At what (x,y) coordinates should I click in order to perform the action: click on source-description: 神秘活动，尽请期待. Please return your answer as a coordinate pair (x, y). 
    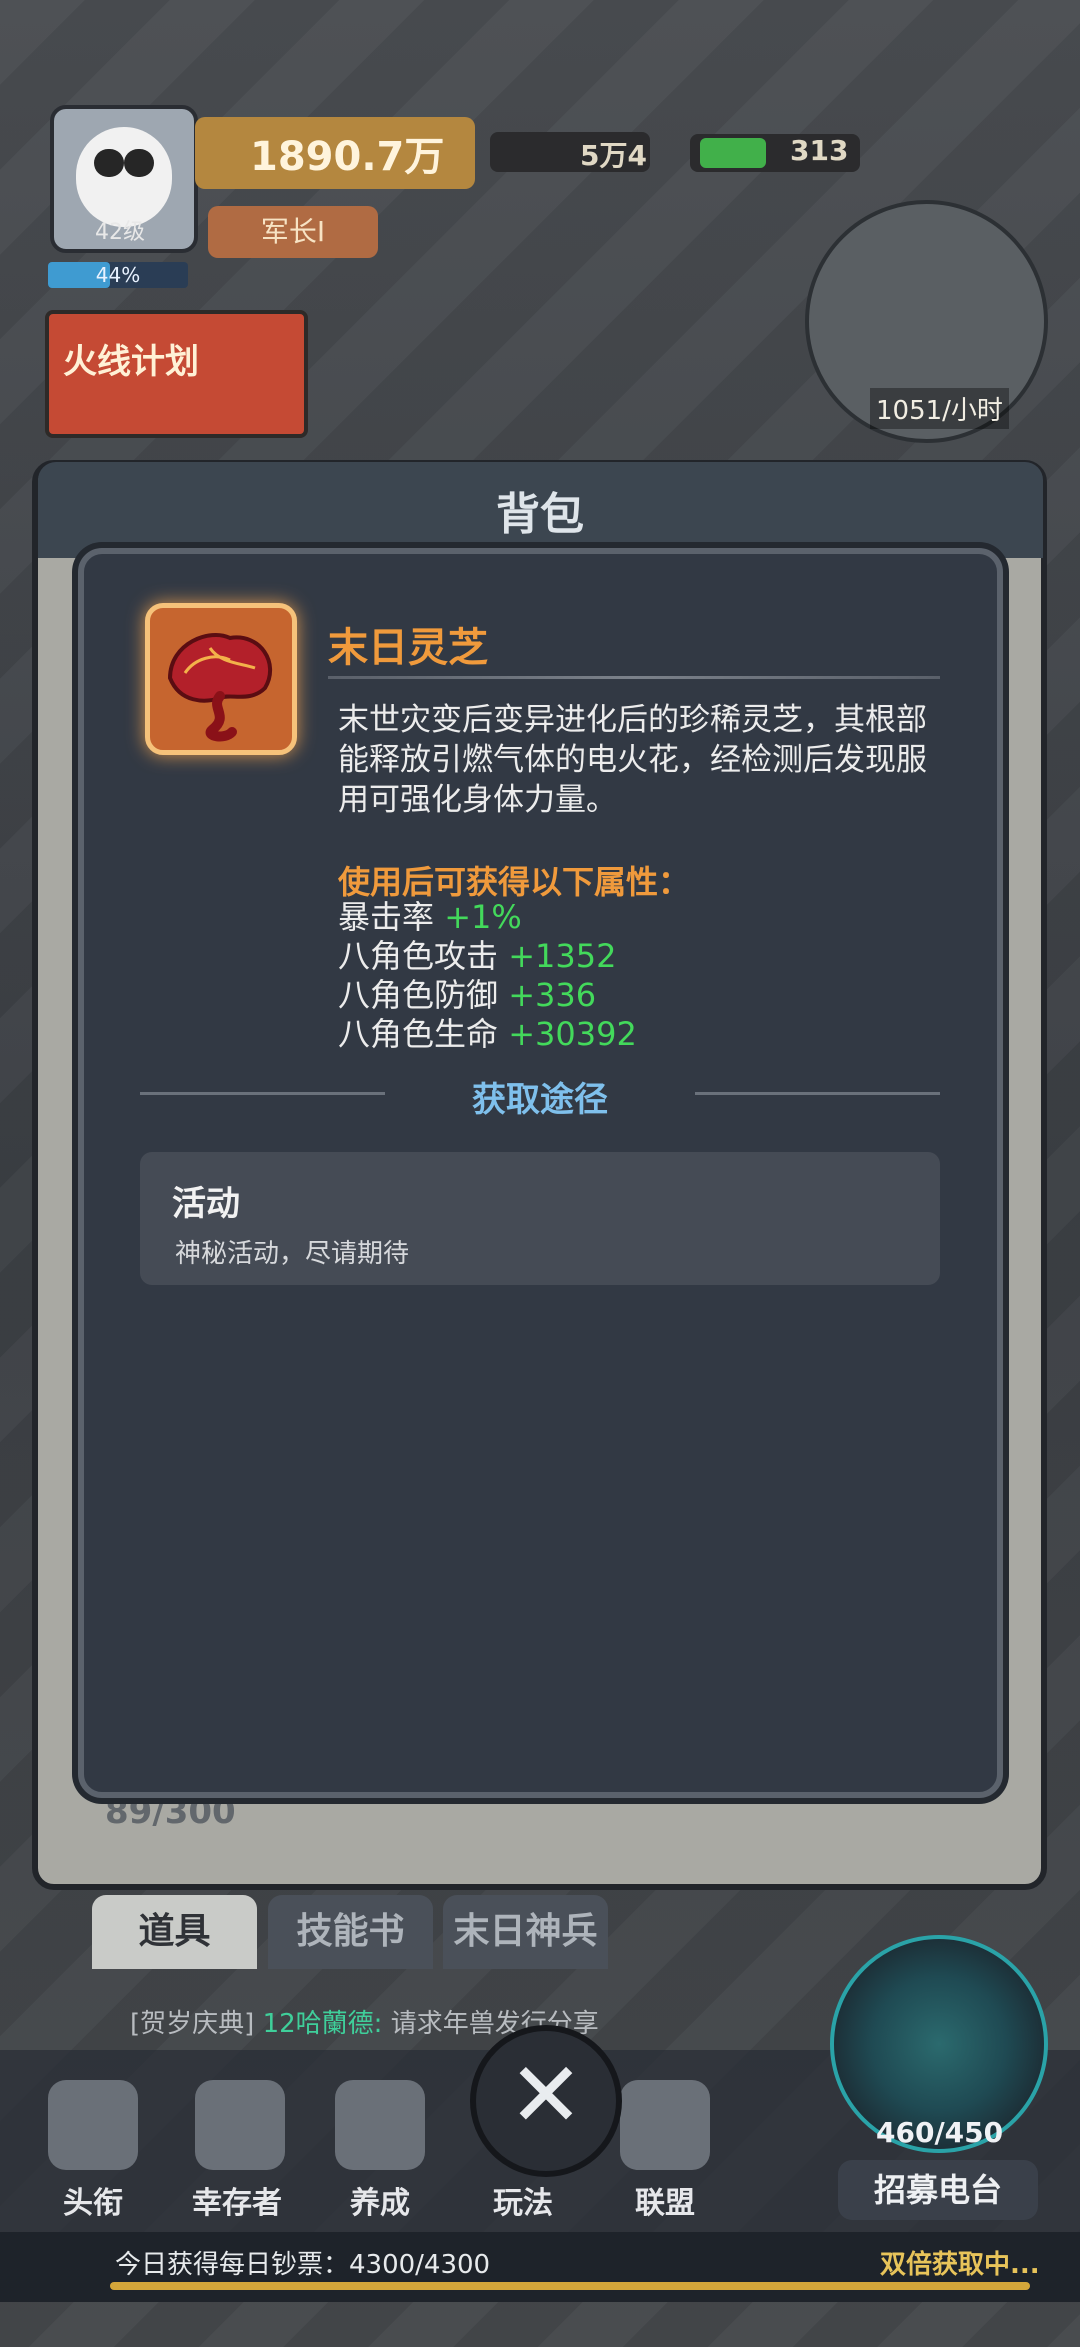
    Looking at the image, I should click on (292, 1254).